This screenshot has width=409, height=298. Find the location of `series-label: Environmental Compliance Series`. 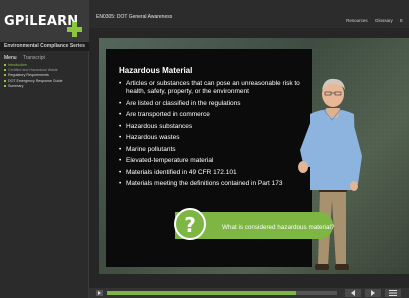

series-label: Environmental Compliance Series is located at coordinates (44, 46).